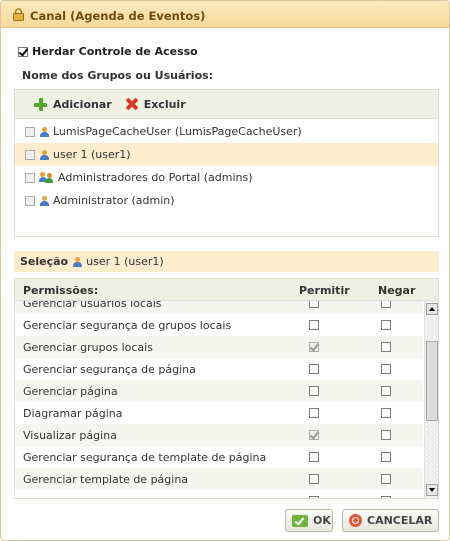 The image size is (450, 541). Describe the element at coordinates (164, 104) in the screenshot. I see `delete-label: Excluir` at that location.